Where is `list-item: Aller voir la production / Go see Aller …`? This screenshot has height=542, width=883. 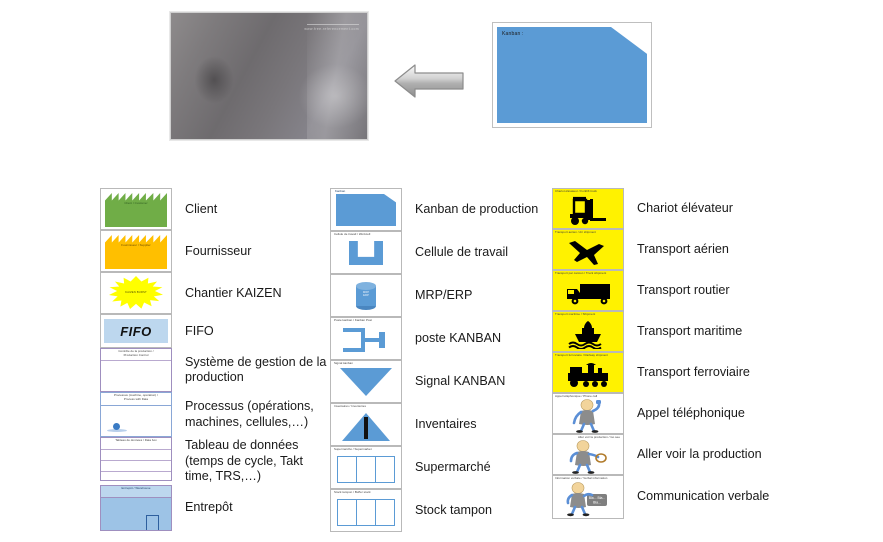 list-item: Aller voir la production / Go see Aller … is located at coordinates (672, 454).